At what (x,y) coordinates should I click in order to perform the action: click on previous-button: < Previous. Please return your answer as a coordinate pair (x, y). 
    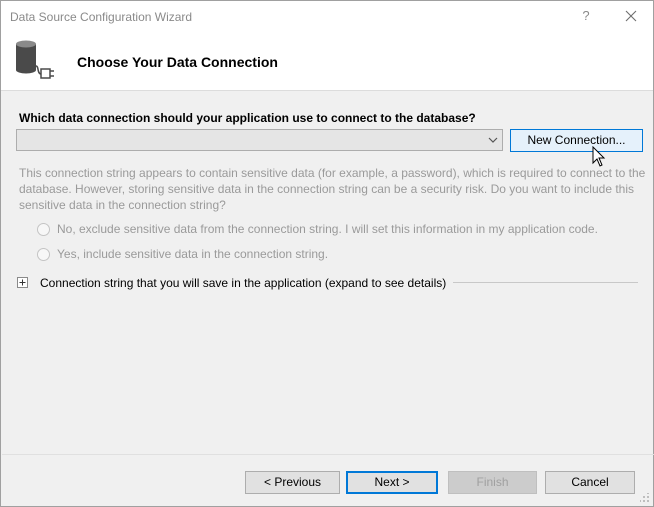
    Looking at the image, I should click on (292, 482).